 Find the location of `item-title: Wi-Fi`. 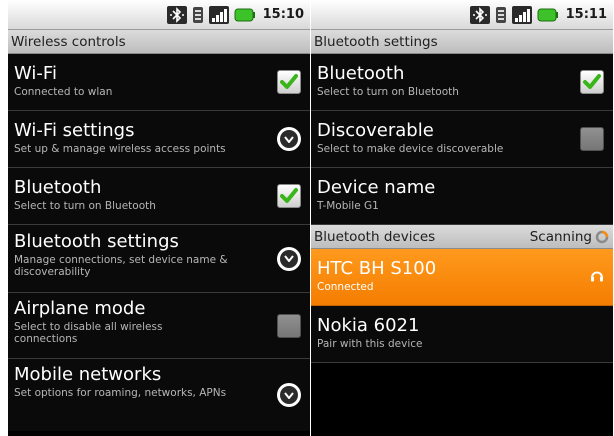

item-title: Wi-Fi is located at coordinates (35, 73).